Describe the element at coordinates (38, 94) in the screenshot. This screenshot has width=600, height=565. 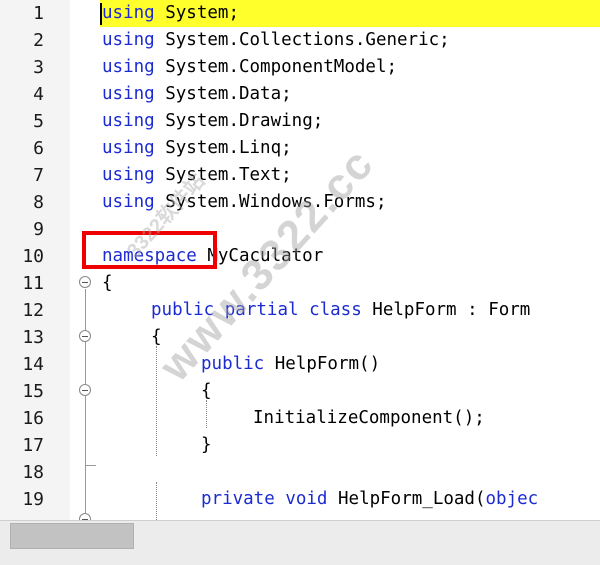
I see `line-number: 4` at that location.